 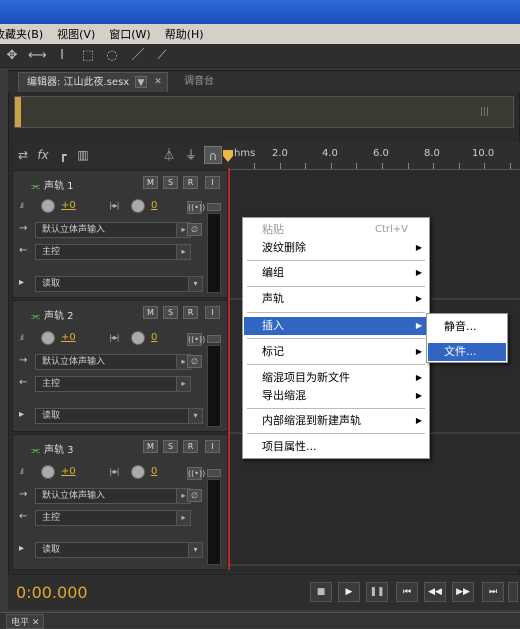 What do you see at coordinates (407, 592) in the screenshot?
I see `go-to-start-icon: ⏮` at bounding box center [407, 592].